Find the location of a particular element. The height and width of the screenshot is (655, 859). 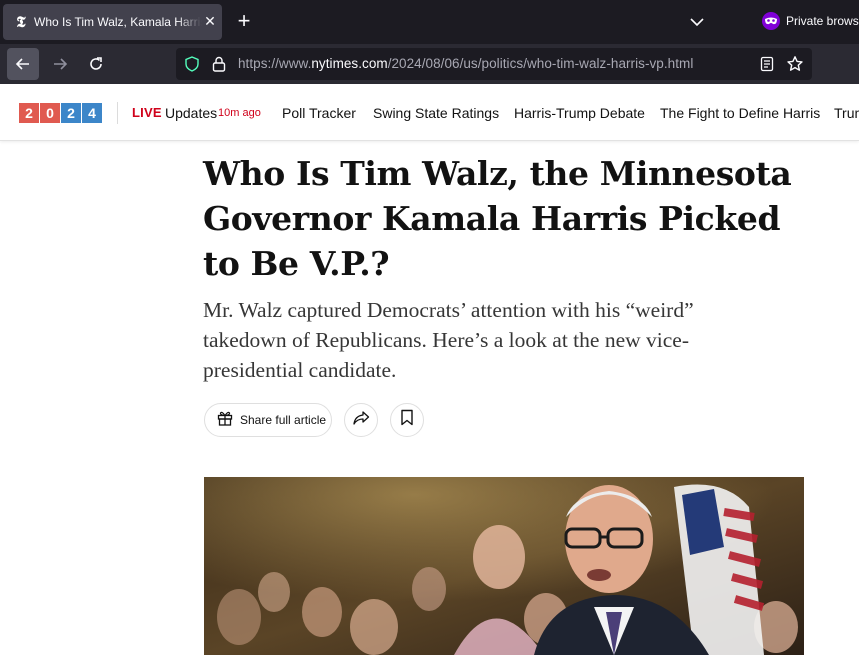

badge-digit: 0 is located at coordinates (50, 113).